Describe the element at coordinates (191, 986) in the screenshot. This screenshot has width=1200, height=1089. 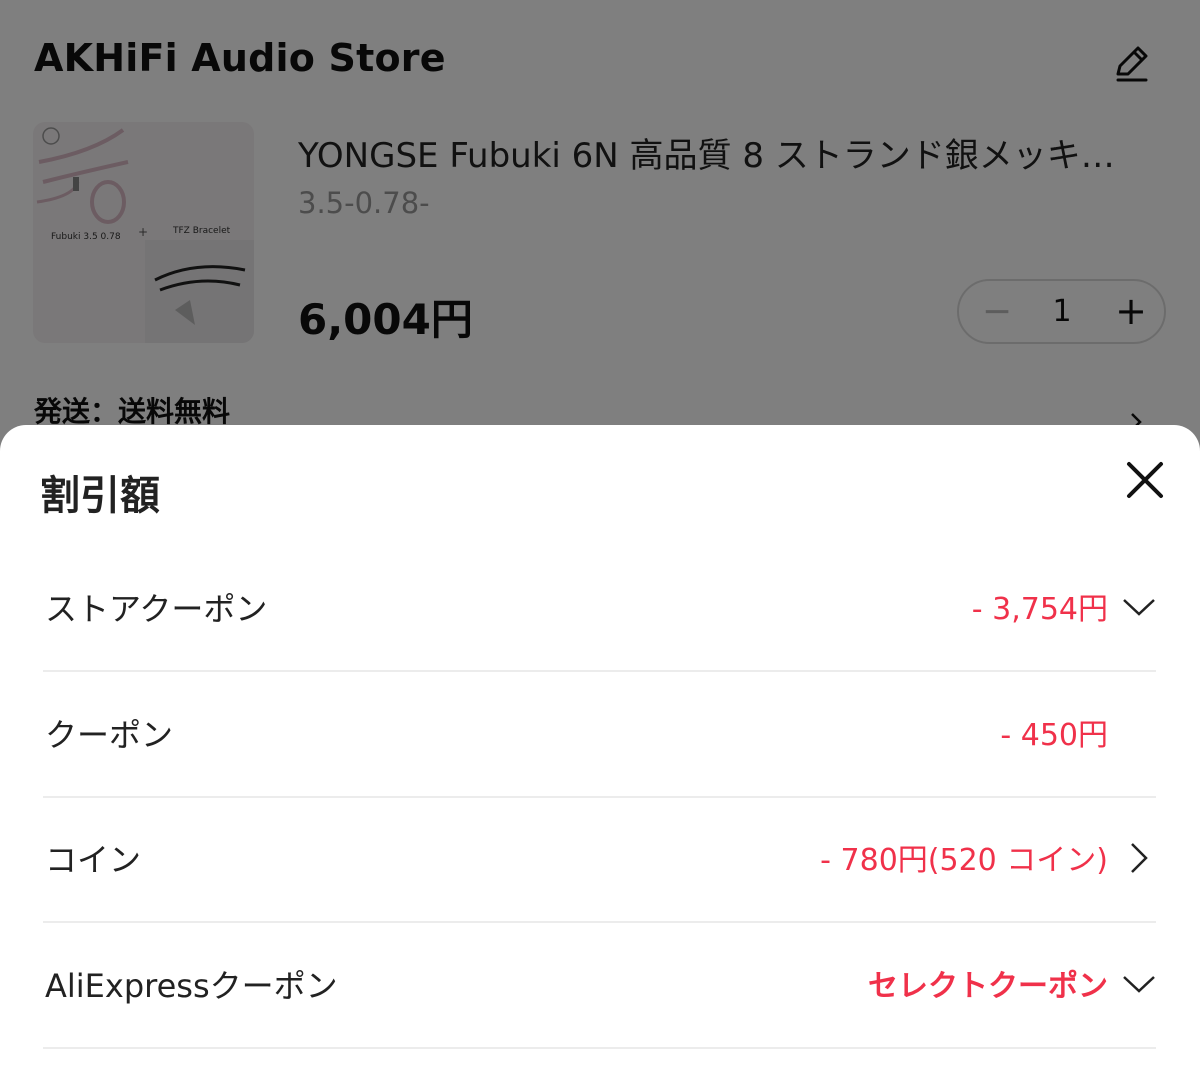
I see `row-label: AliExpressクーポン` at that location.